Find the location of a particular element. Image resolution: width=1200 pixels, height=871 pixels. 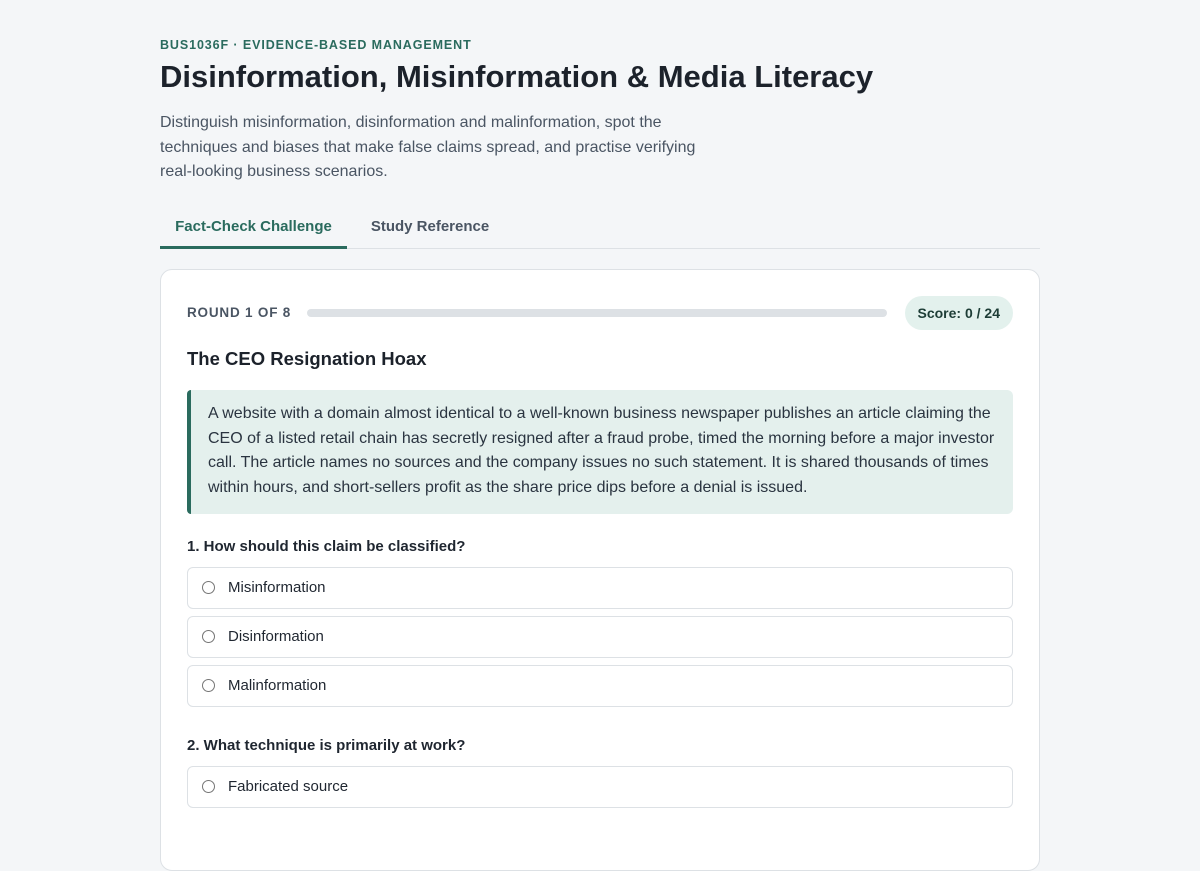

tab-study-reference: Study Reference is located at coordinates (430, 226).